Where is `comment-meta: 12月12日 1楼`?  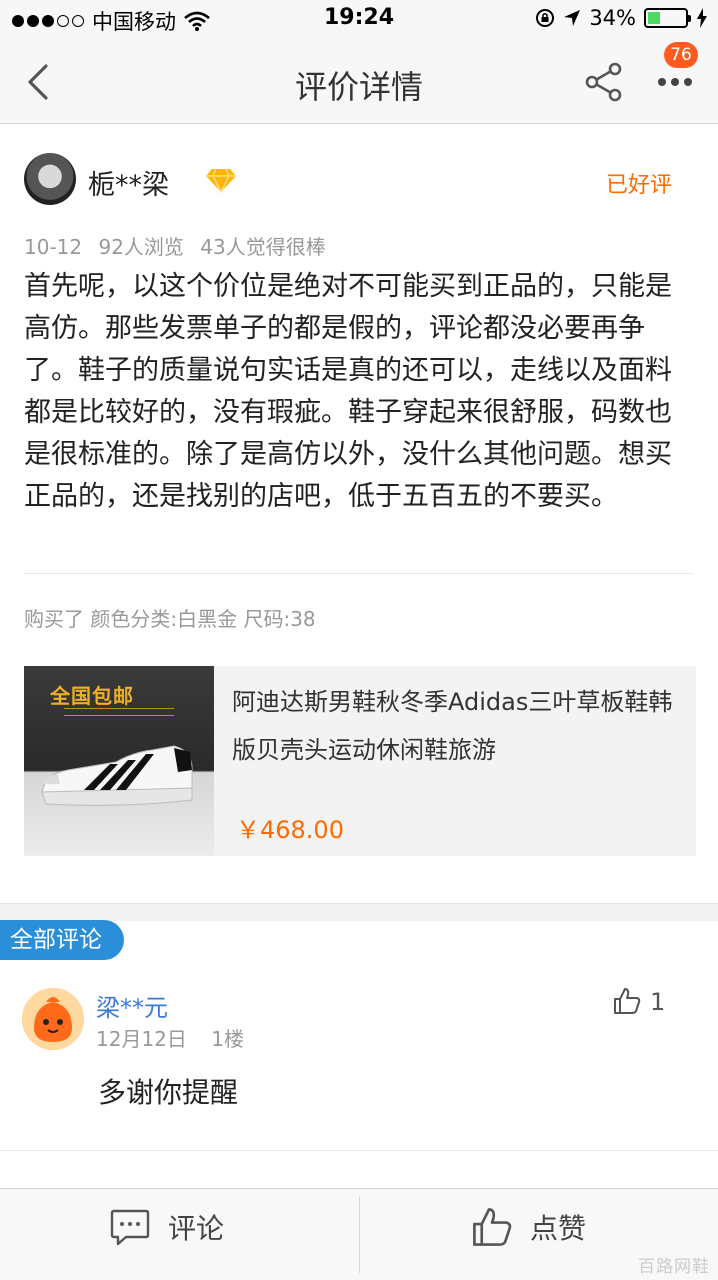 comment-meta: 12月12日 1楼 is located at coordinates (179, 1037).